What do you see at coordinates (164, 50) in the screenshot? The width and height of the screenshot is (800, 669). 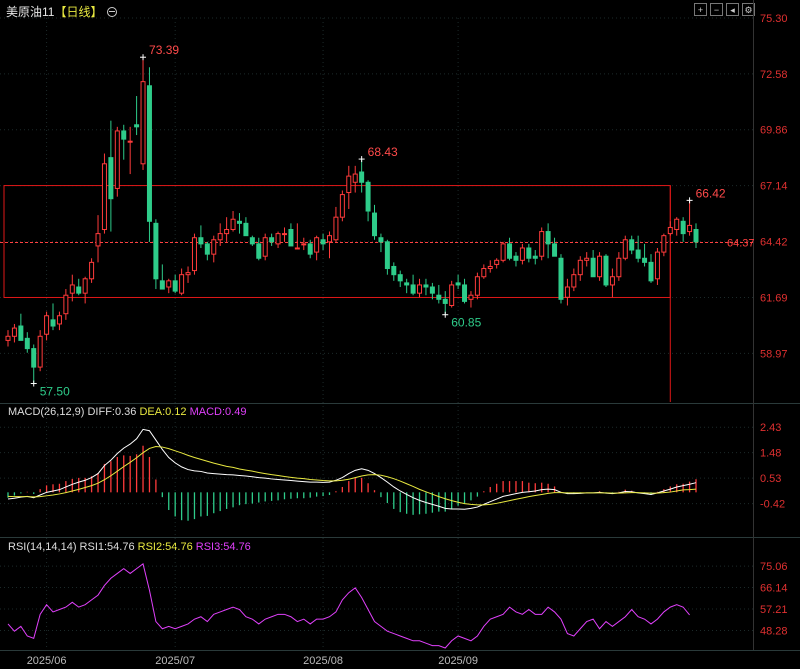 I see `price-extreme-label: 73.39` at bounding box center [164, 50].